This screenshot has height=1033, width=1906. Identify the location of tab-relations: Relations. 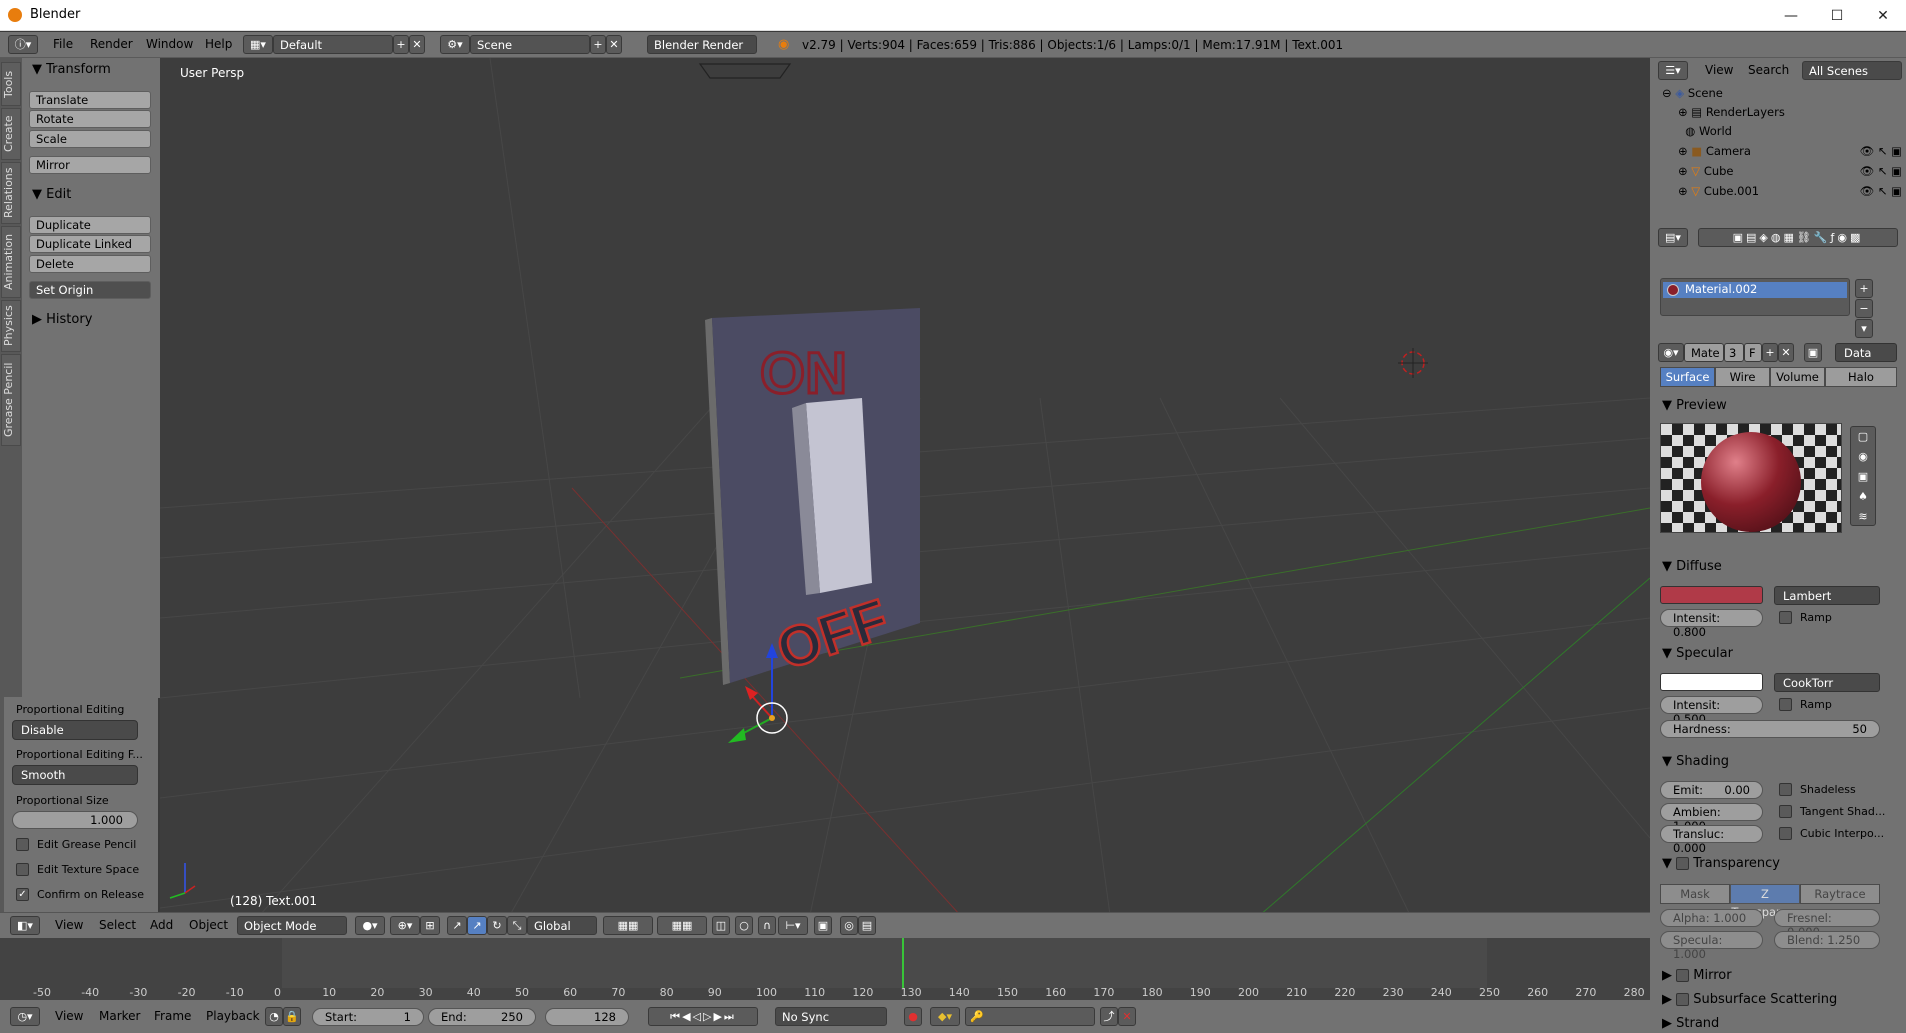
(11, 193).